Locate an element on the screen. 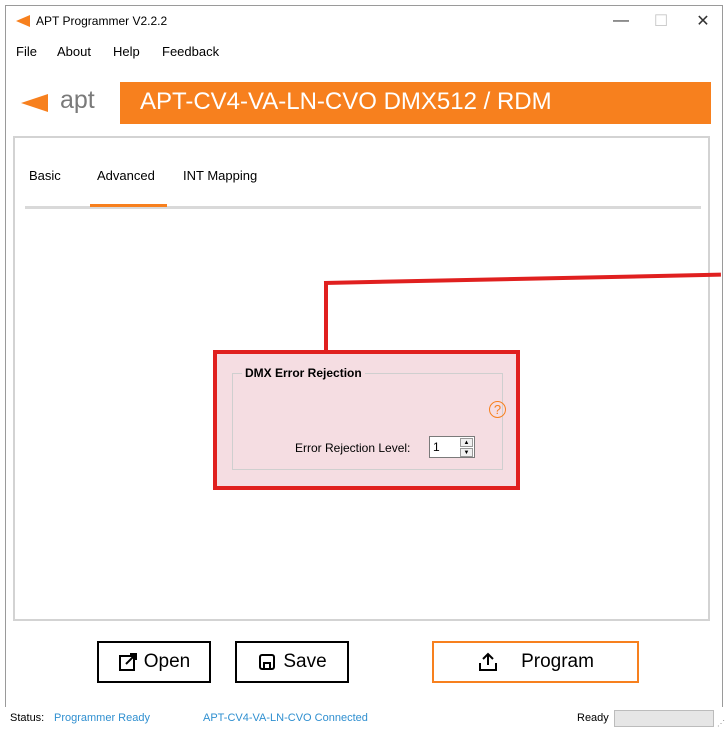  help-icon-glyph: ? is located at coordinates (497, 409).